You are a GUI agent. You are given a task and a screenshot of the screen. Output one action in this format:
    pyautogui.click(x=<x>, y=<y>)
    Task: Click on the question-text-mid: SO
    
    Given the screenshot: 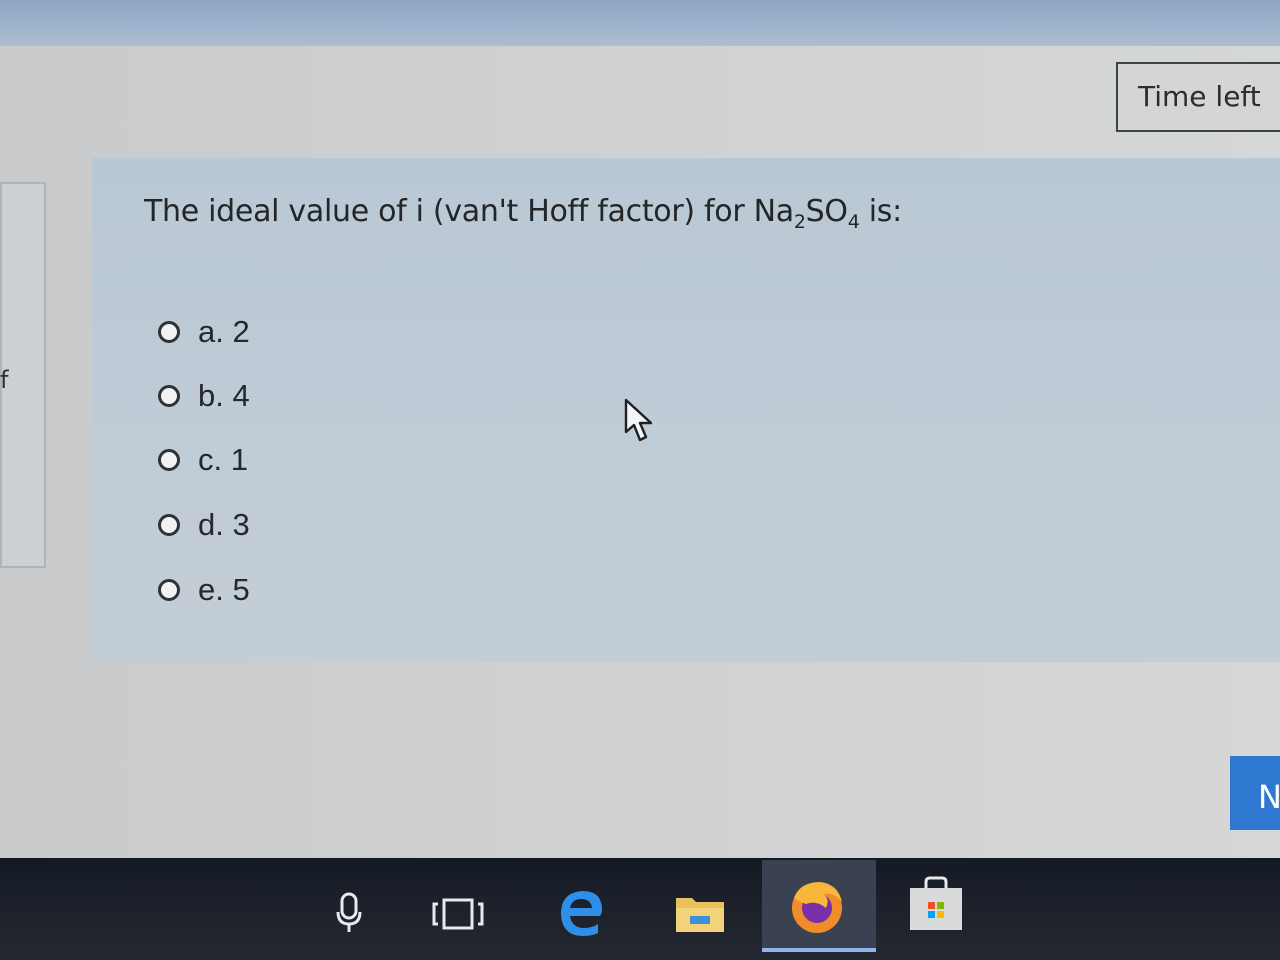 What is the action you would take?
    pyautogui.click(x=826, y=211)
    